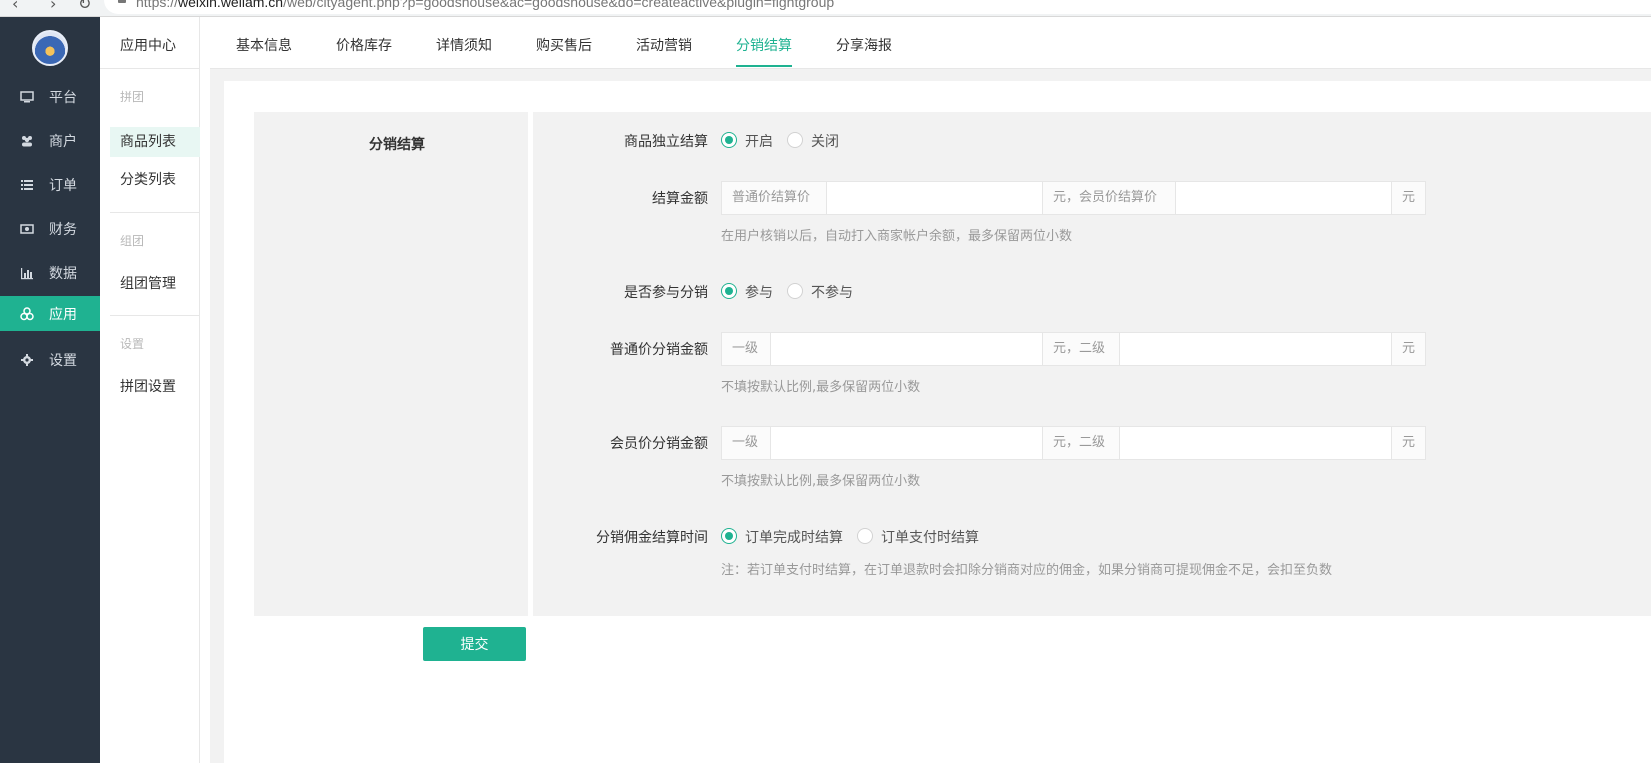  I want to click on users-icon, so click(27, 141).